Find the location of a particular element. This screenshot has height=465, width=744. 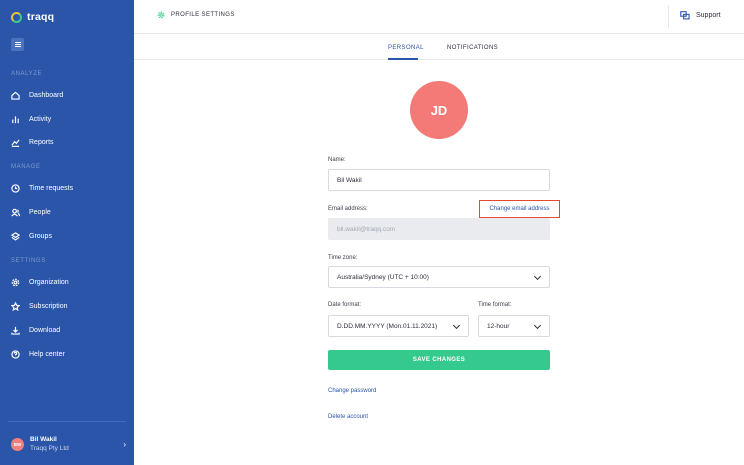

change-email-link: Change email address is located at coordinates (519, 209).